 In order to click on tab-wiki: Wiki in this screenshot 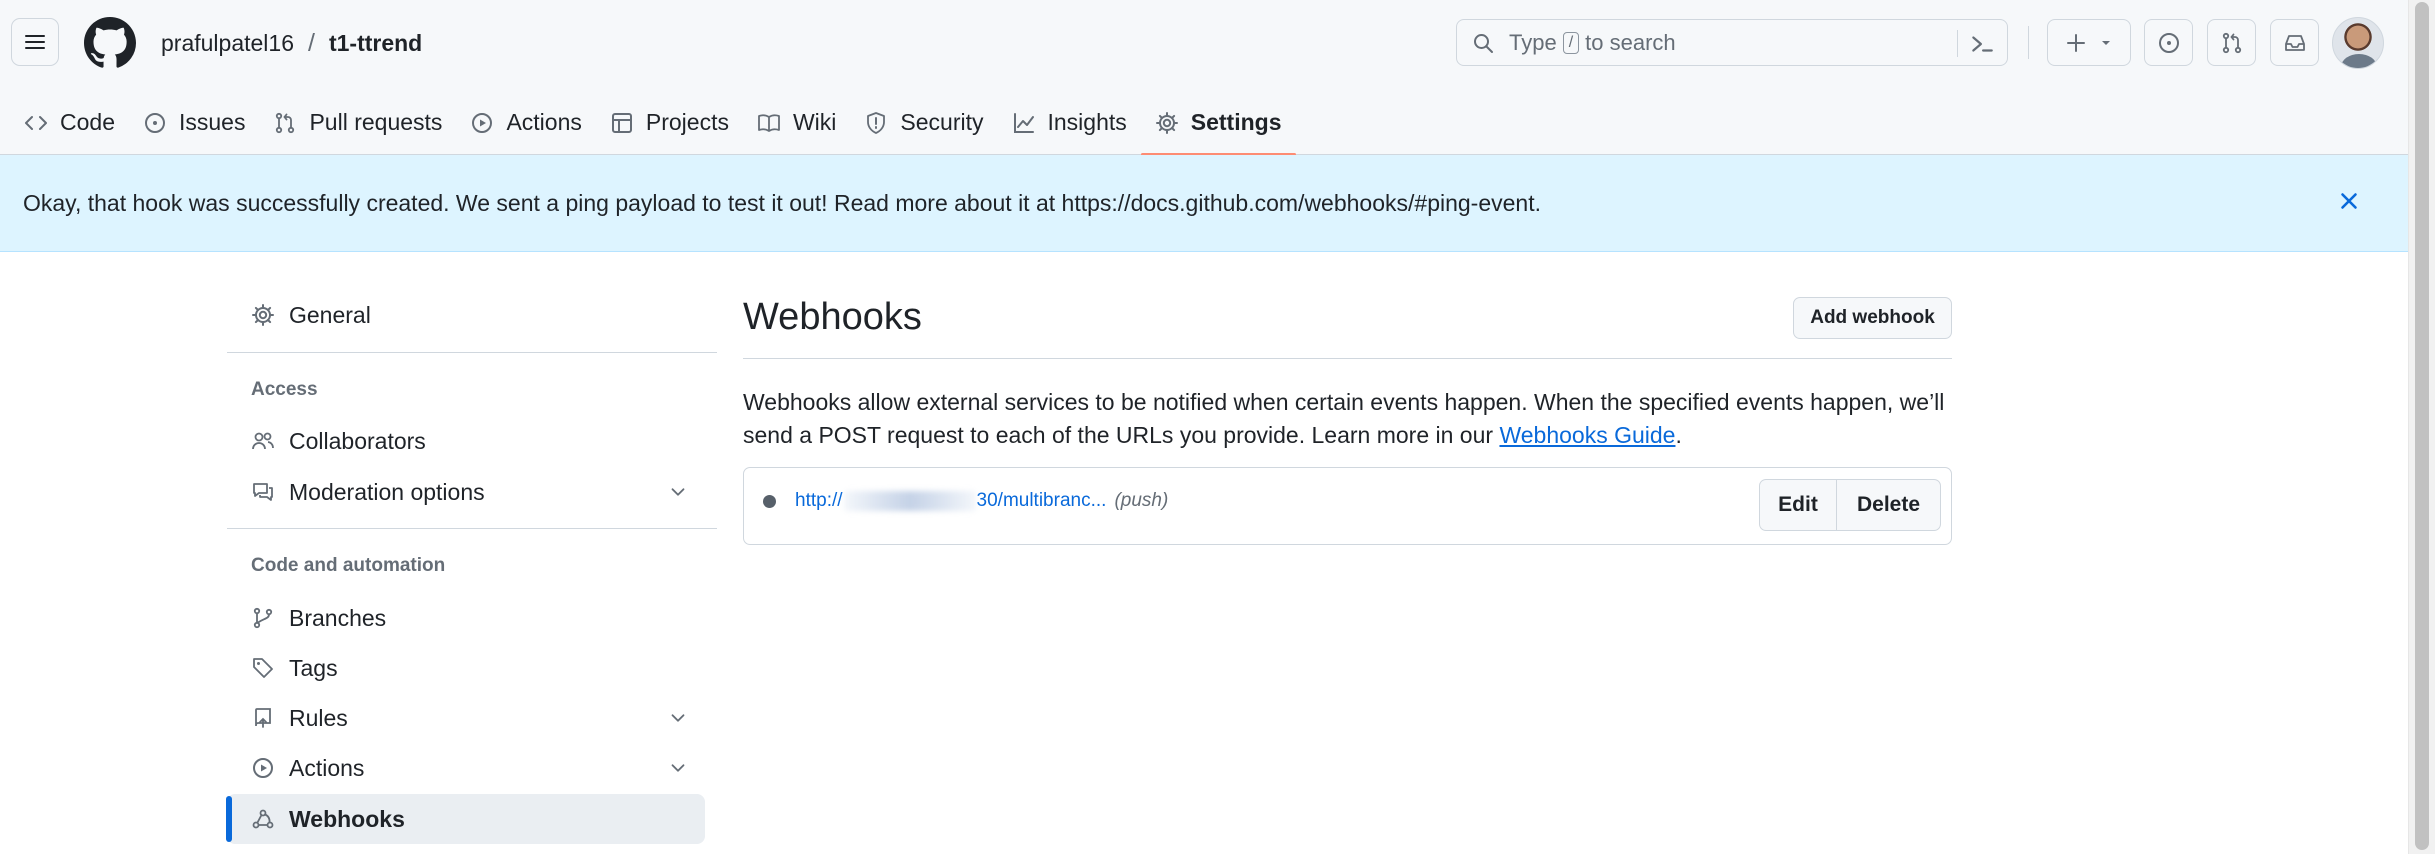, I will do `click(796, 122)`.